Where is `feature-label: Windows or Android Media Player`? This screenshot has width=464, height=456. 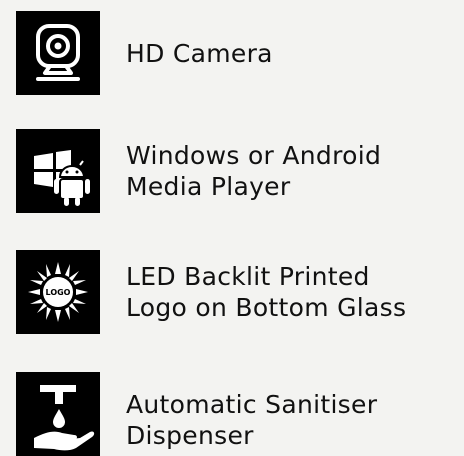
feature-label: Windows or Android Media Player is located at coordinates (254, 171).